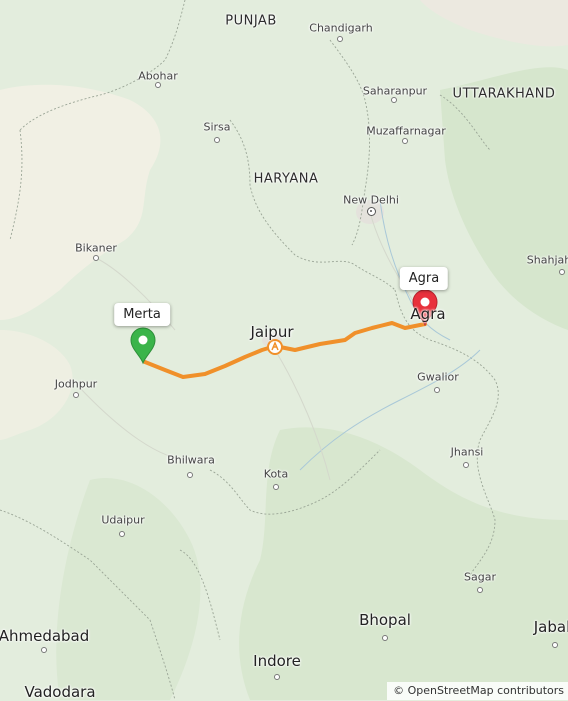 Image resolution: width=568 pixels, height=701 pixels. What do you see at coordinates (277, 661) in the screenshot?
I see `city-label-indore: Indore` at bounding box center [277, 661].